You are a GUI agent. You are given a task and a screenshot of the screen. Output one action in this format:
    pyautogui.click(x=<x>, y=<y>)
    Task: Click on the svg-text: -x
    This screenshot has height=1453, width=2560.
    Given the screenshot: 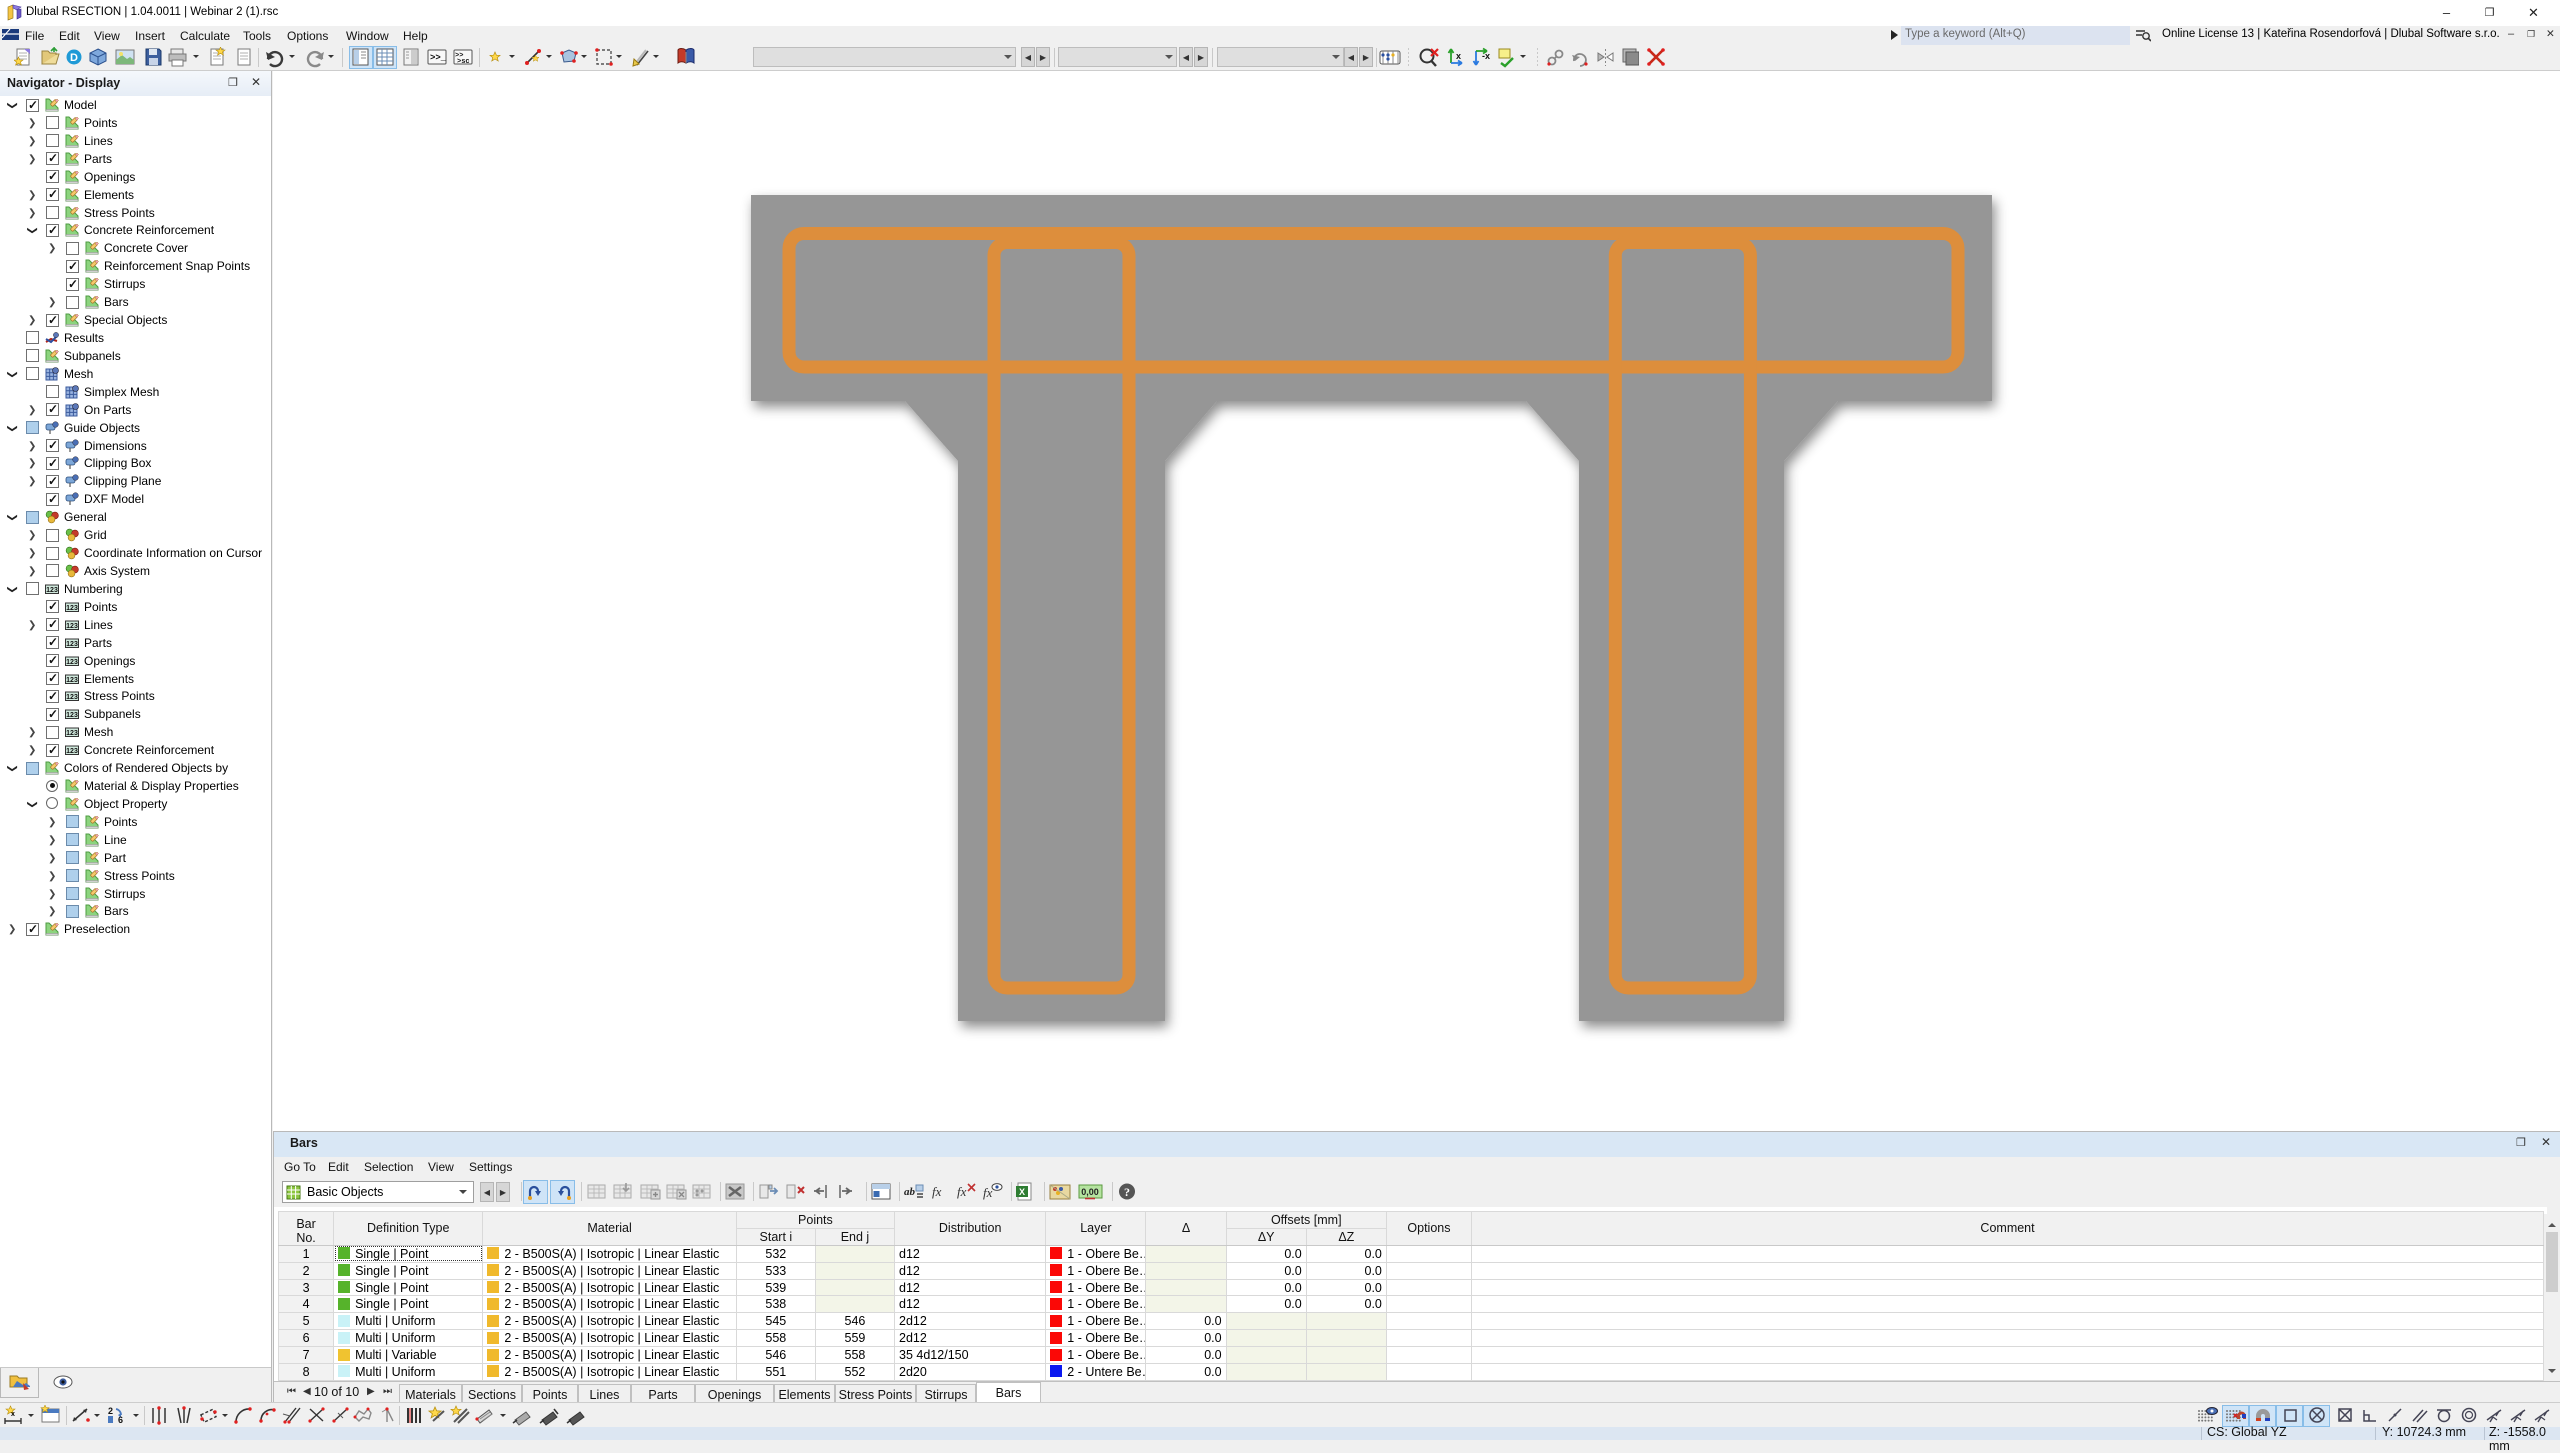 What is the action you would take?
    pyautogui.click(x=1486, y=56)
    